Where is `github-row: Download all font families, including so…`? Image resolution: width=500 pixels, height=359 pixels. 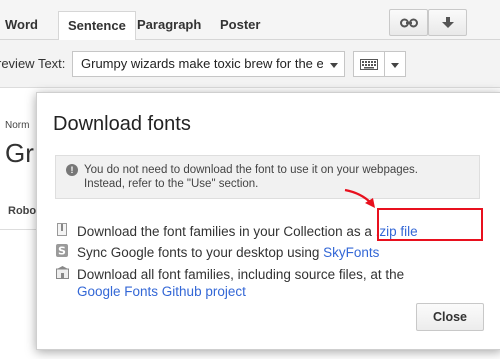 github-row: Download all font families, including so… is located at coordinates (229, 275).